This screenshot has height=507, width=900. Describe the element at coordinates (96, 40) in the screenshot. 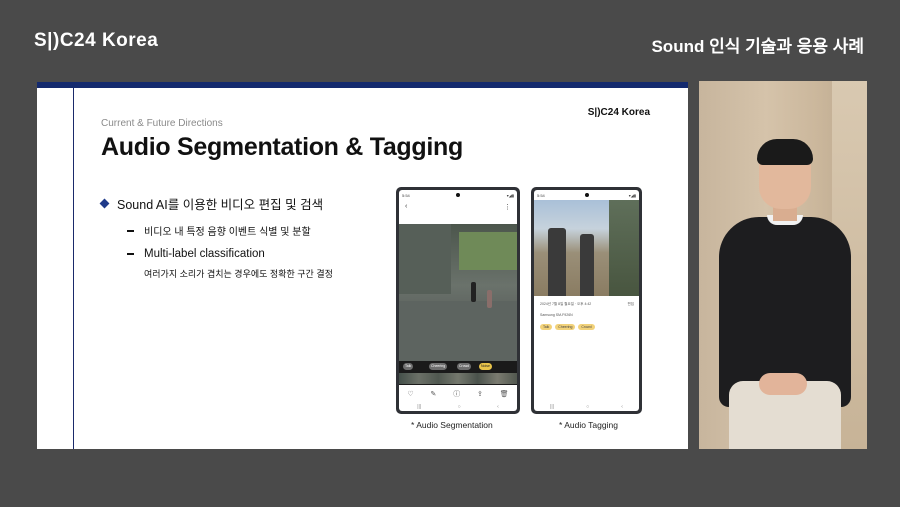

I see `conference-brand: S|)C24 Korea` at that location.